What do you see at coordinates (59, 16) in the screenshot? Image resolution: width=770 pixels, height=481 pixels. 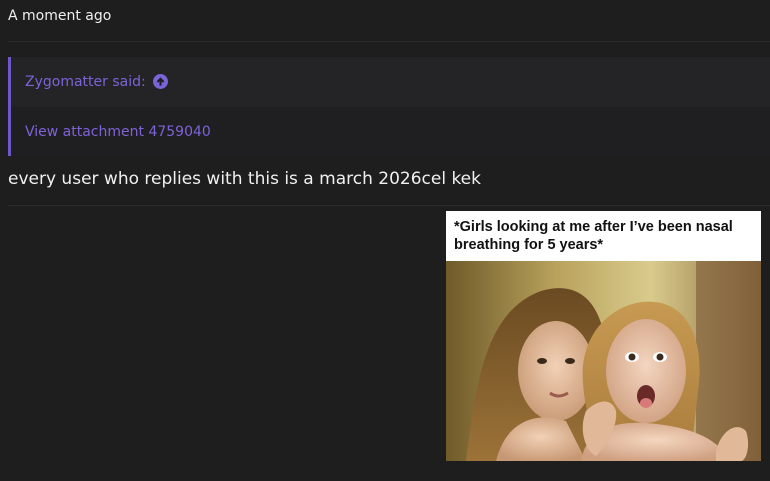 I see `post-timestamp: A moment ago` at bounding box center [59, 16].